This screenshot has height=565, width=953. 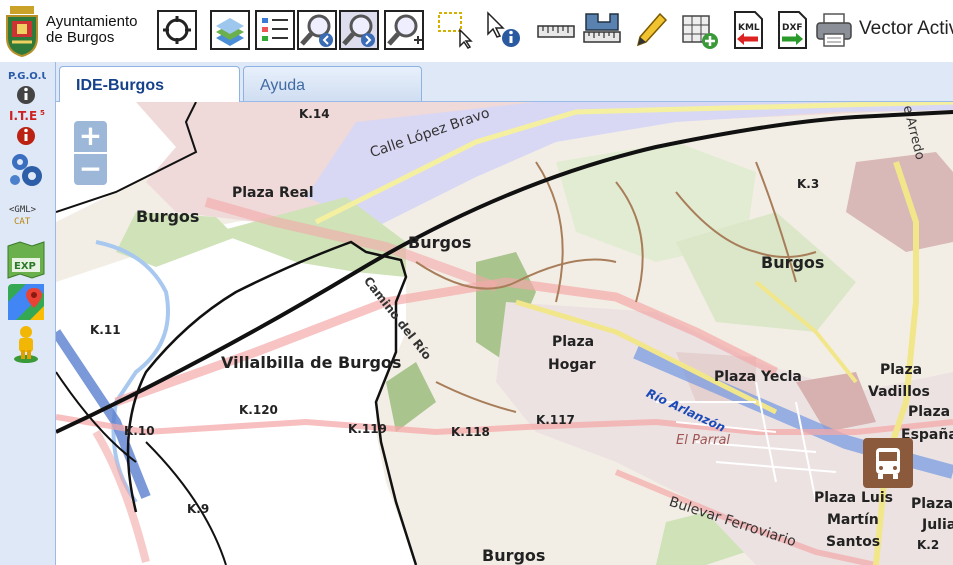 I want to click on map-label-plaza-yecla: Plaza Yecla, so click(x=758, y=377).